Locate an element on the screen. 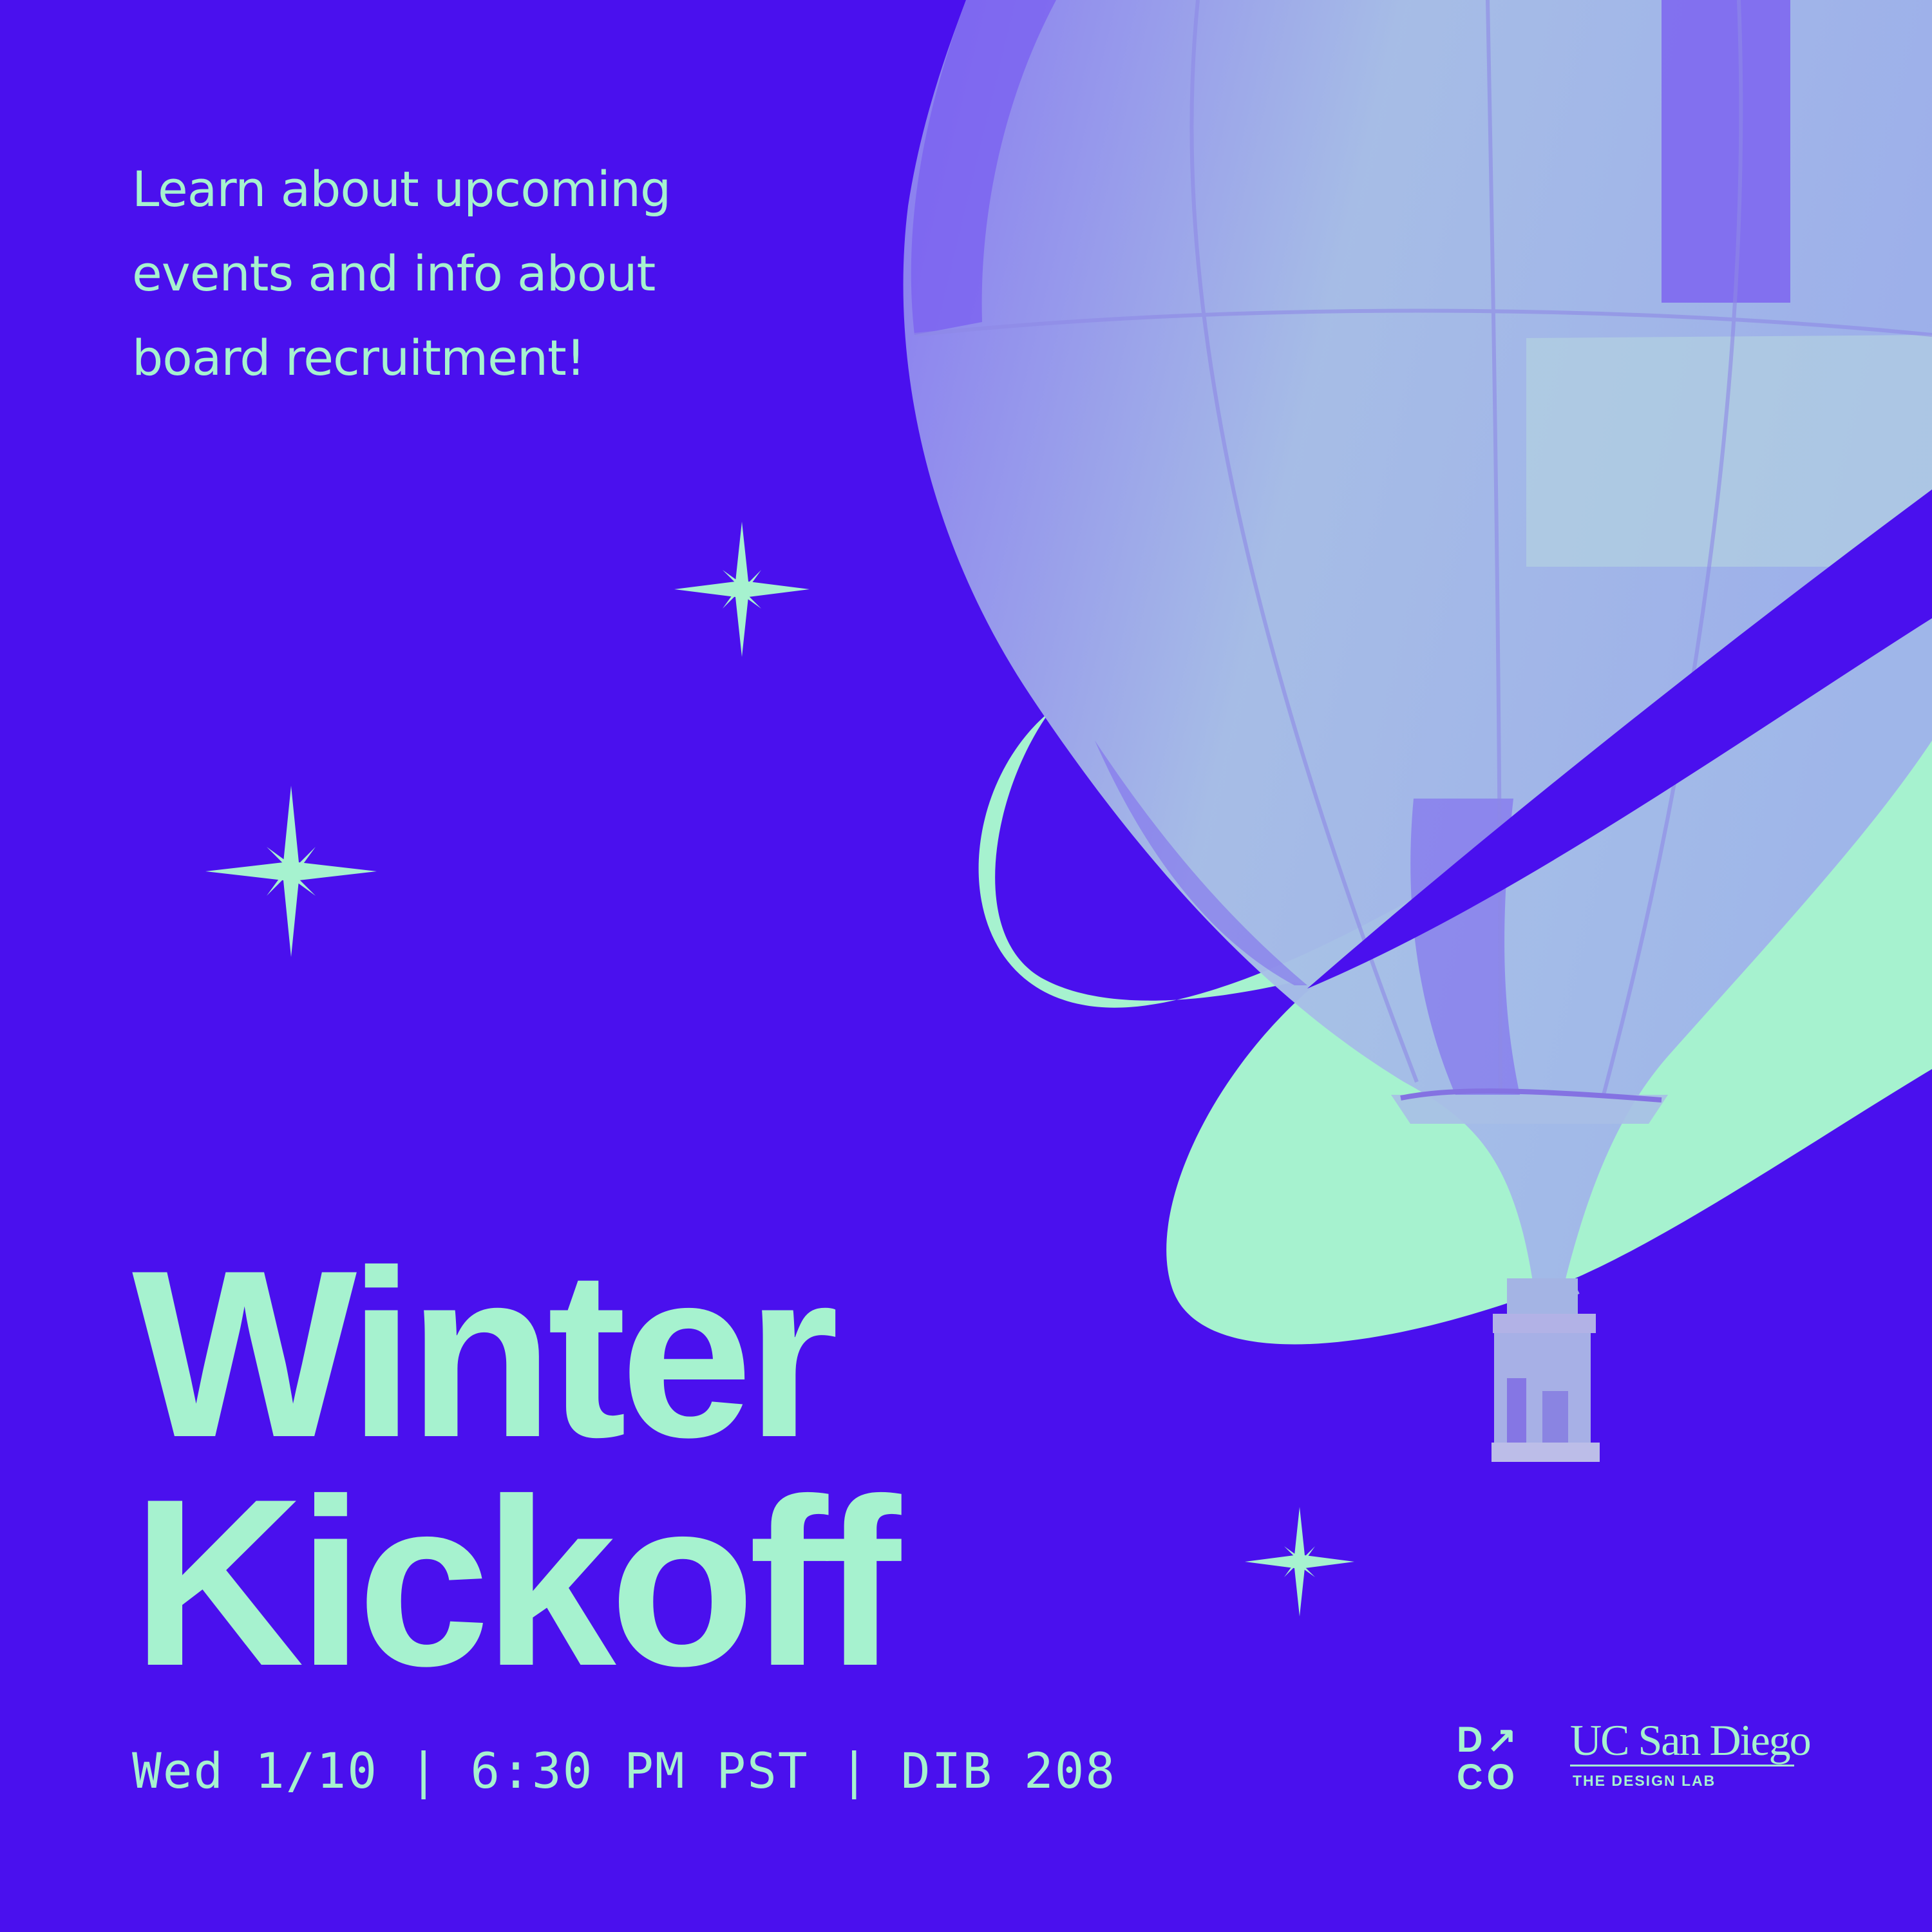  event-title: Winter Kickoff is located at coordinates (516, 1469).